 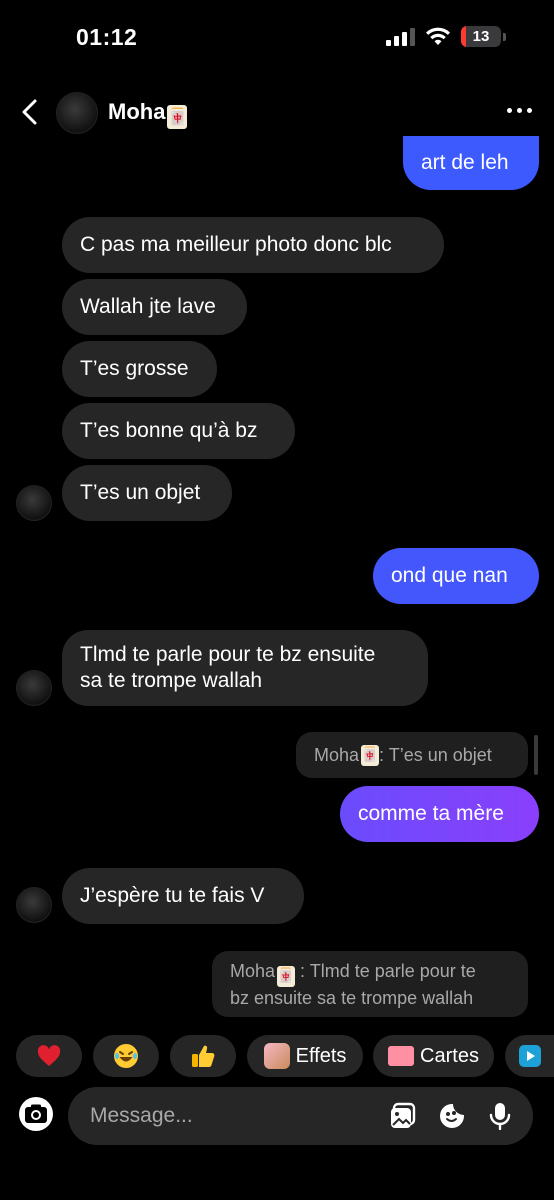 I want to click on back-chevron-icon, so click(x=30, y=112).